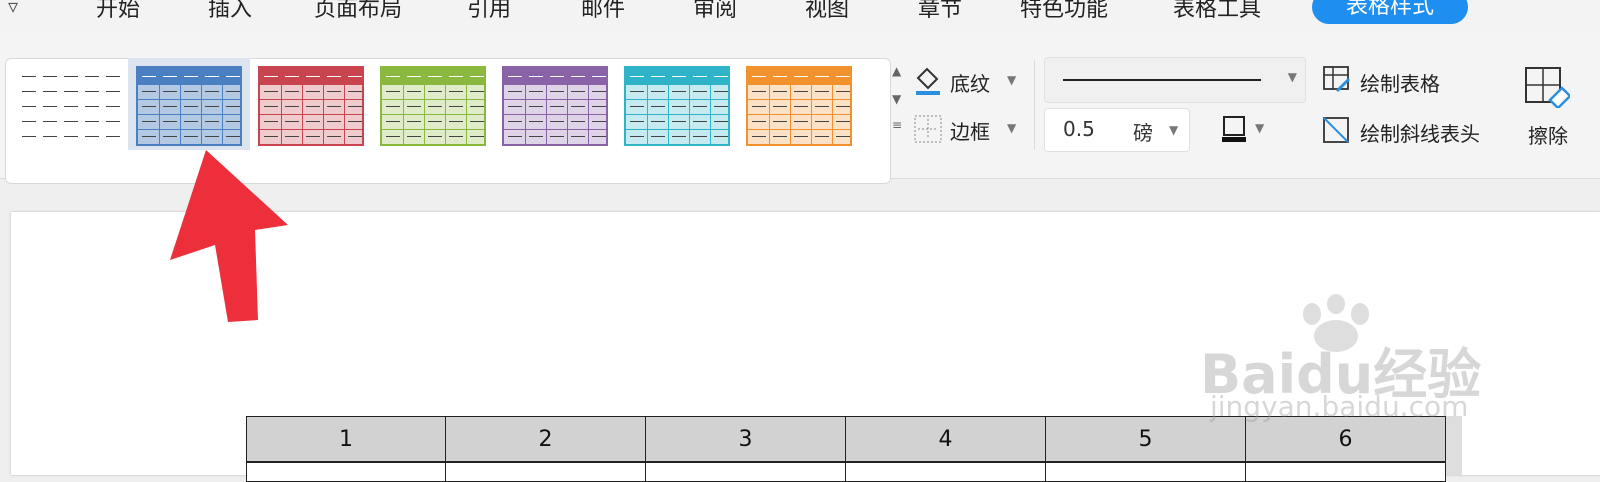  What do you see at coordinates (1548, 134) in the screenshot?
I see `erase-button: 擦除` at bounding box center [1548, 134].